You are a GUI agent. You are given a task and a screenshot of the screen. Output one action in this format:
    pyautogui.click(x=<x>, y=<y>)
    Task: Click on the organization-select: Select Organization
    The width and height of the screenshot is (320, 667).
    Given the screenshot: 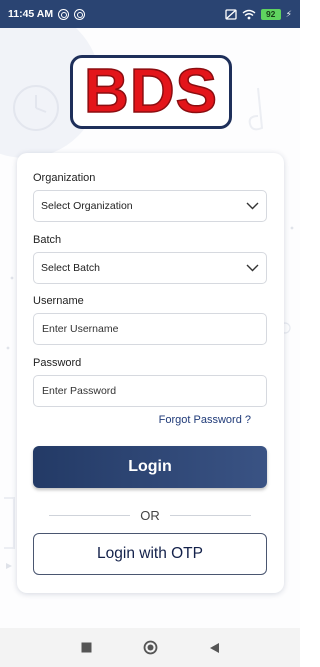 What is the action you would take?
    pyautogui.click(x=150, y=206)
    